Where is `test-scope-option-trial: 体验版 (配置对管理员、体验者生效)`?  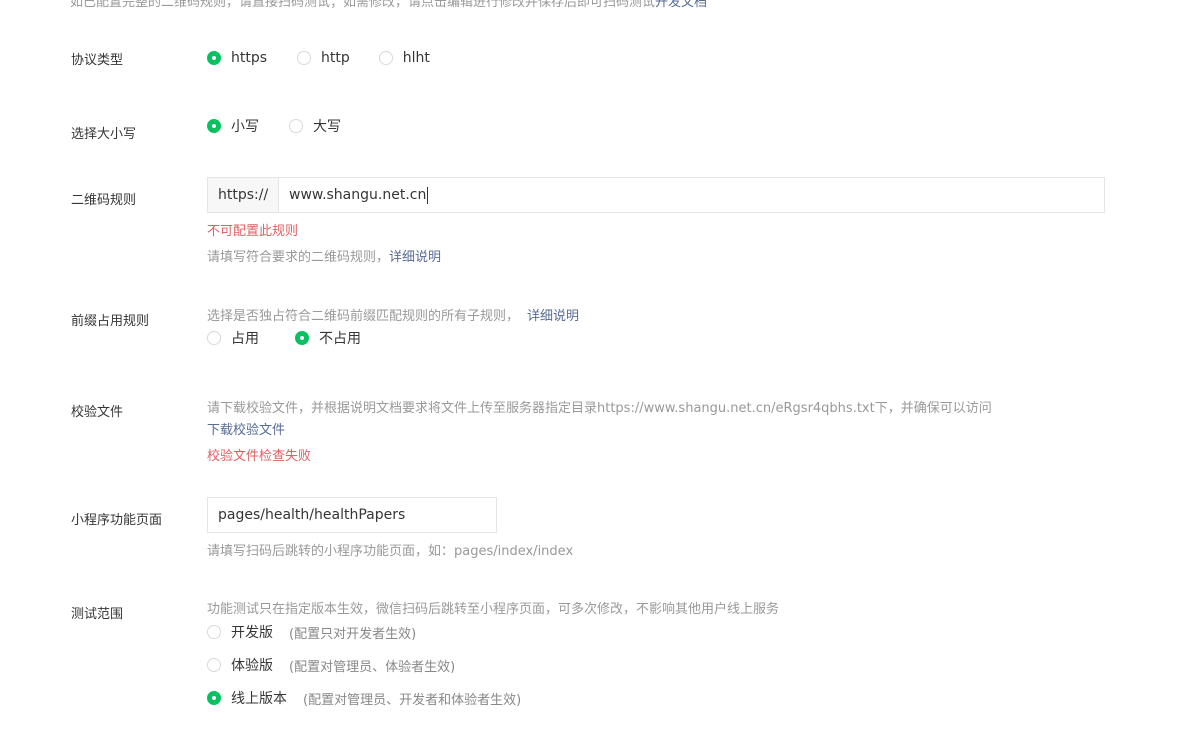
test-scope-option-trial: 体验版 (配置对管理员、体验者生效) is located at coordinates (331, 665).